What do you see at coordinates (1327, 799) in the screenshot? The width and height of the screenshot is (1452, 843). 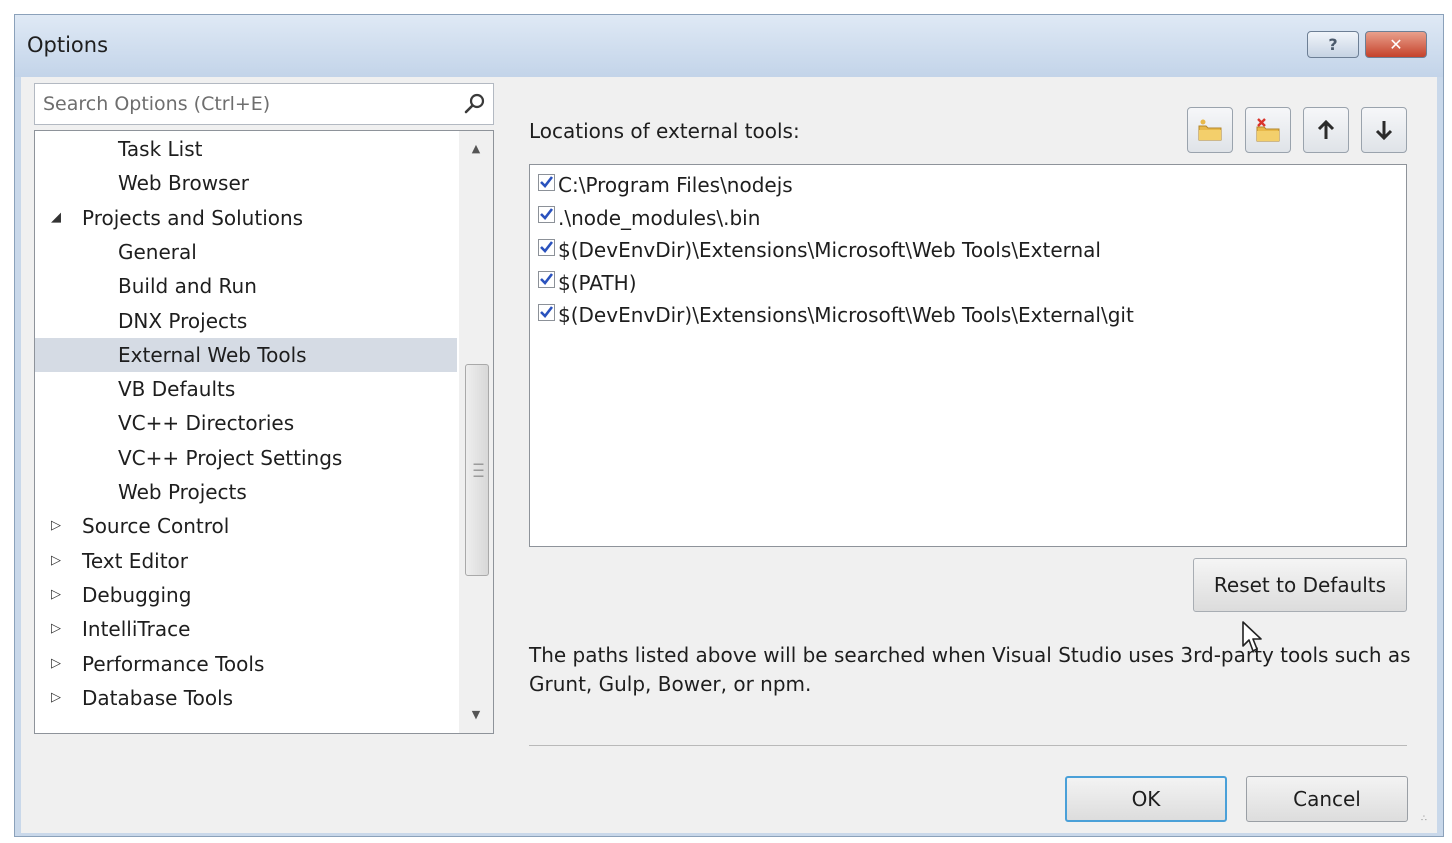 I see `cancel-button: Cancel` at bounding box center [1327, 799].